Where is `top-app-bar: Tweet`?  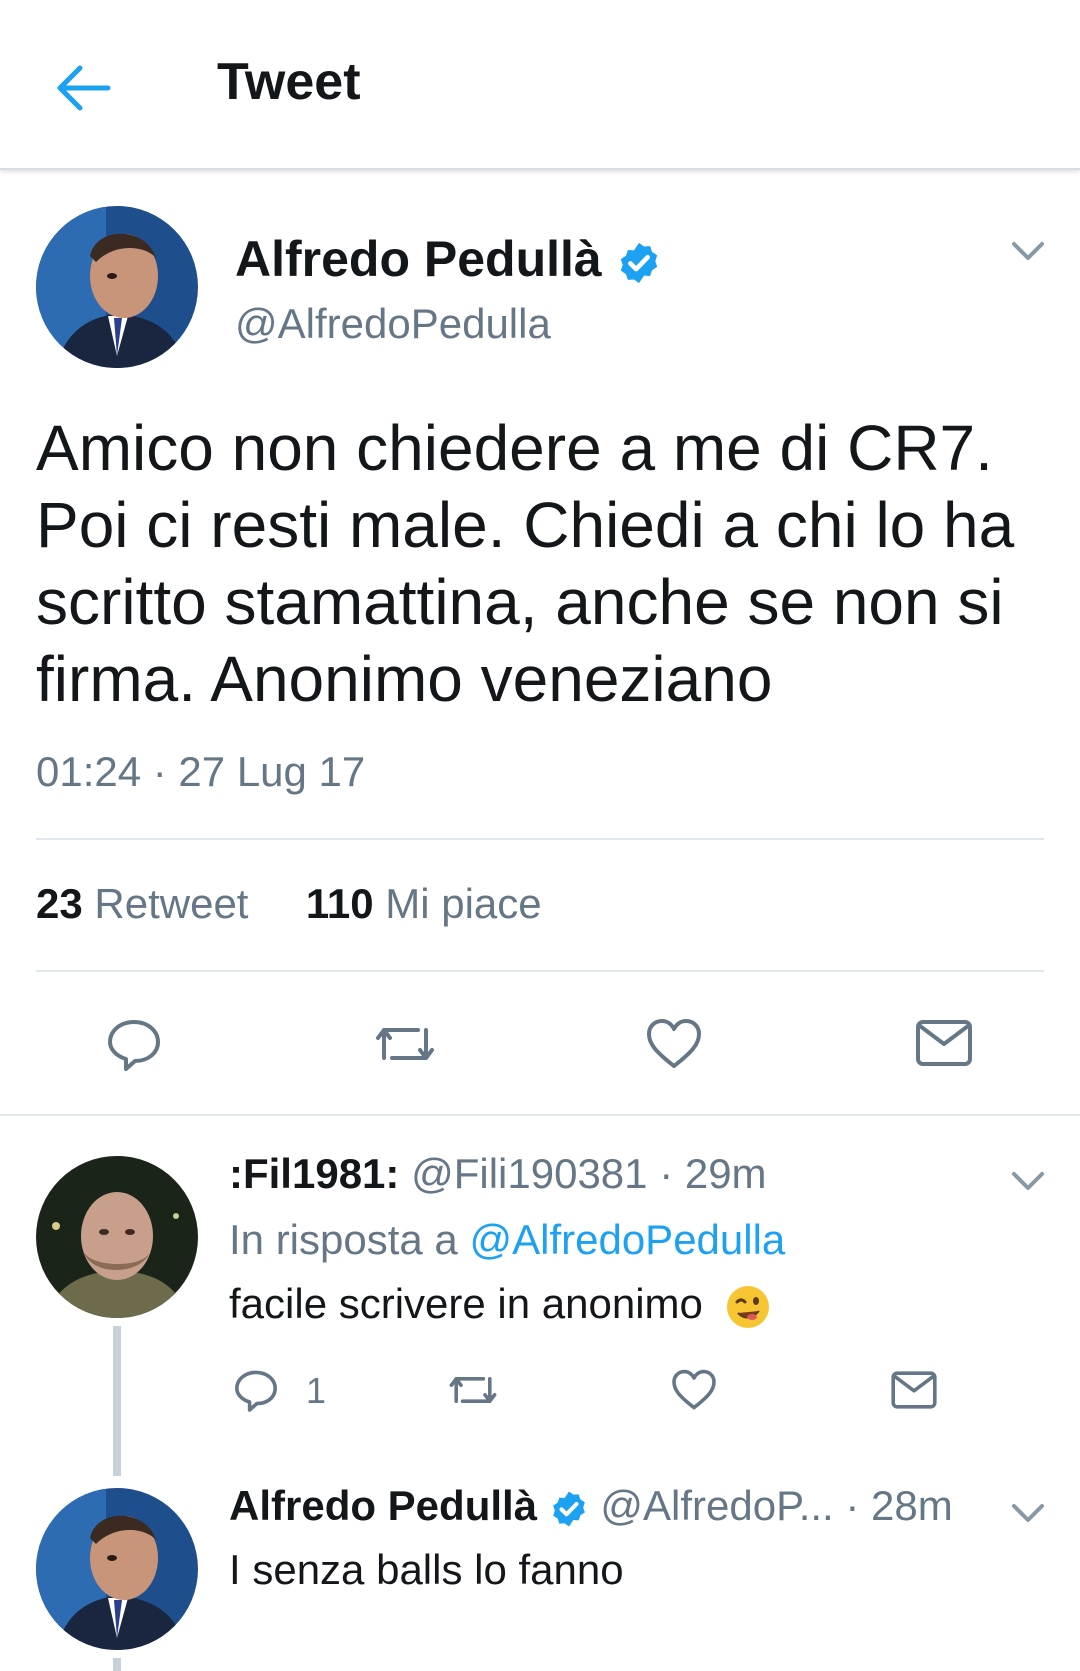
top-app-bar: Tweet is located at coordinates (540, 85).